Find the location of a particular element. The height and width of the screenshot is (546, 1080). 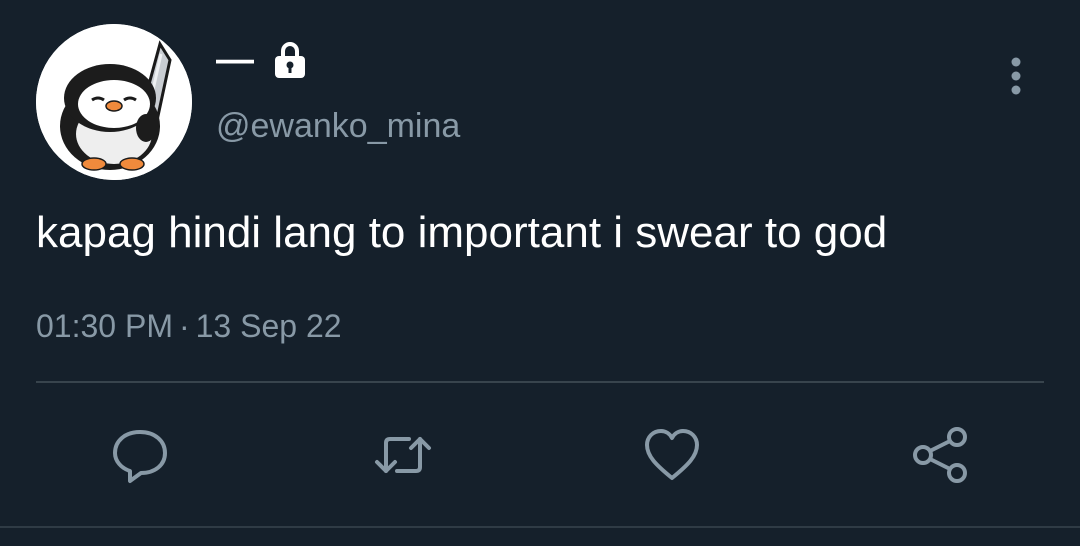

penguin-avatar-icon is located at coordinates (114, 102).